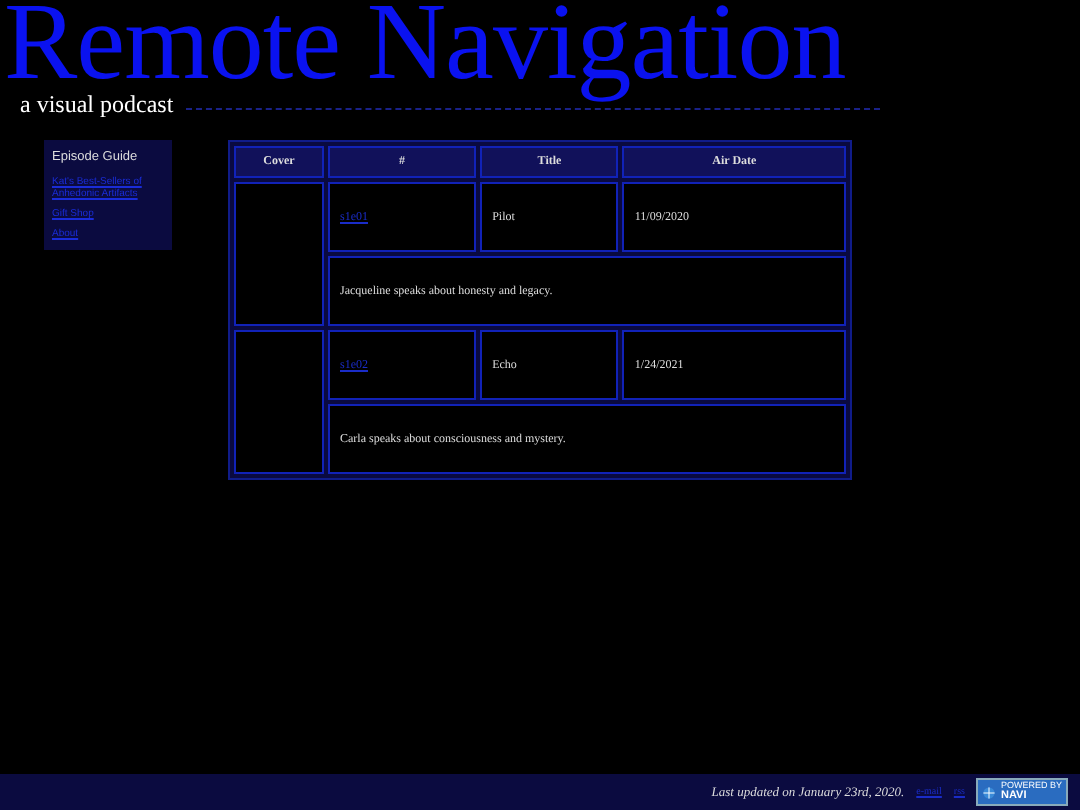 Image resolution: width=1080 pixels, height=810 pixels. I want to click on globe-icon, so click(989, 792).